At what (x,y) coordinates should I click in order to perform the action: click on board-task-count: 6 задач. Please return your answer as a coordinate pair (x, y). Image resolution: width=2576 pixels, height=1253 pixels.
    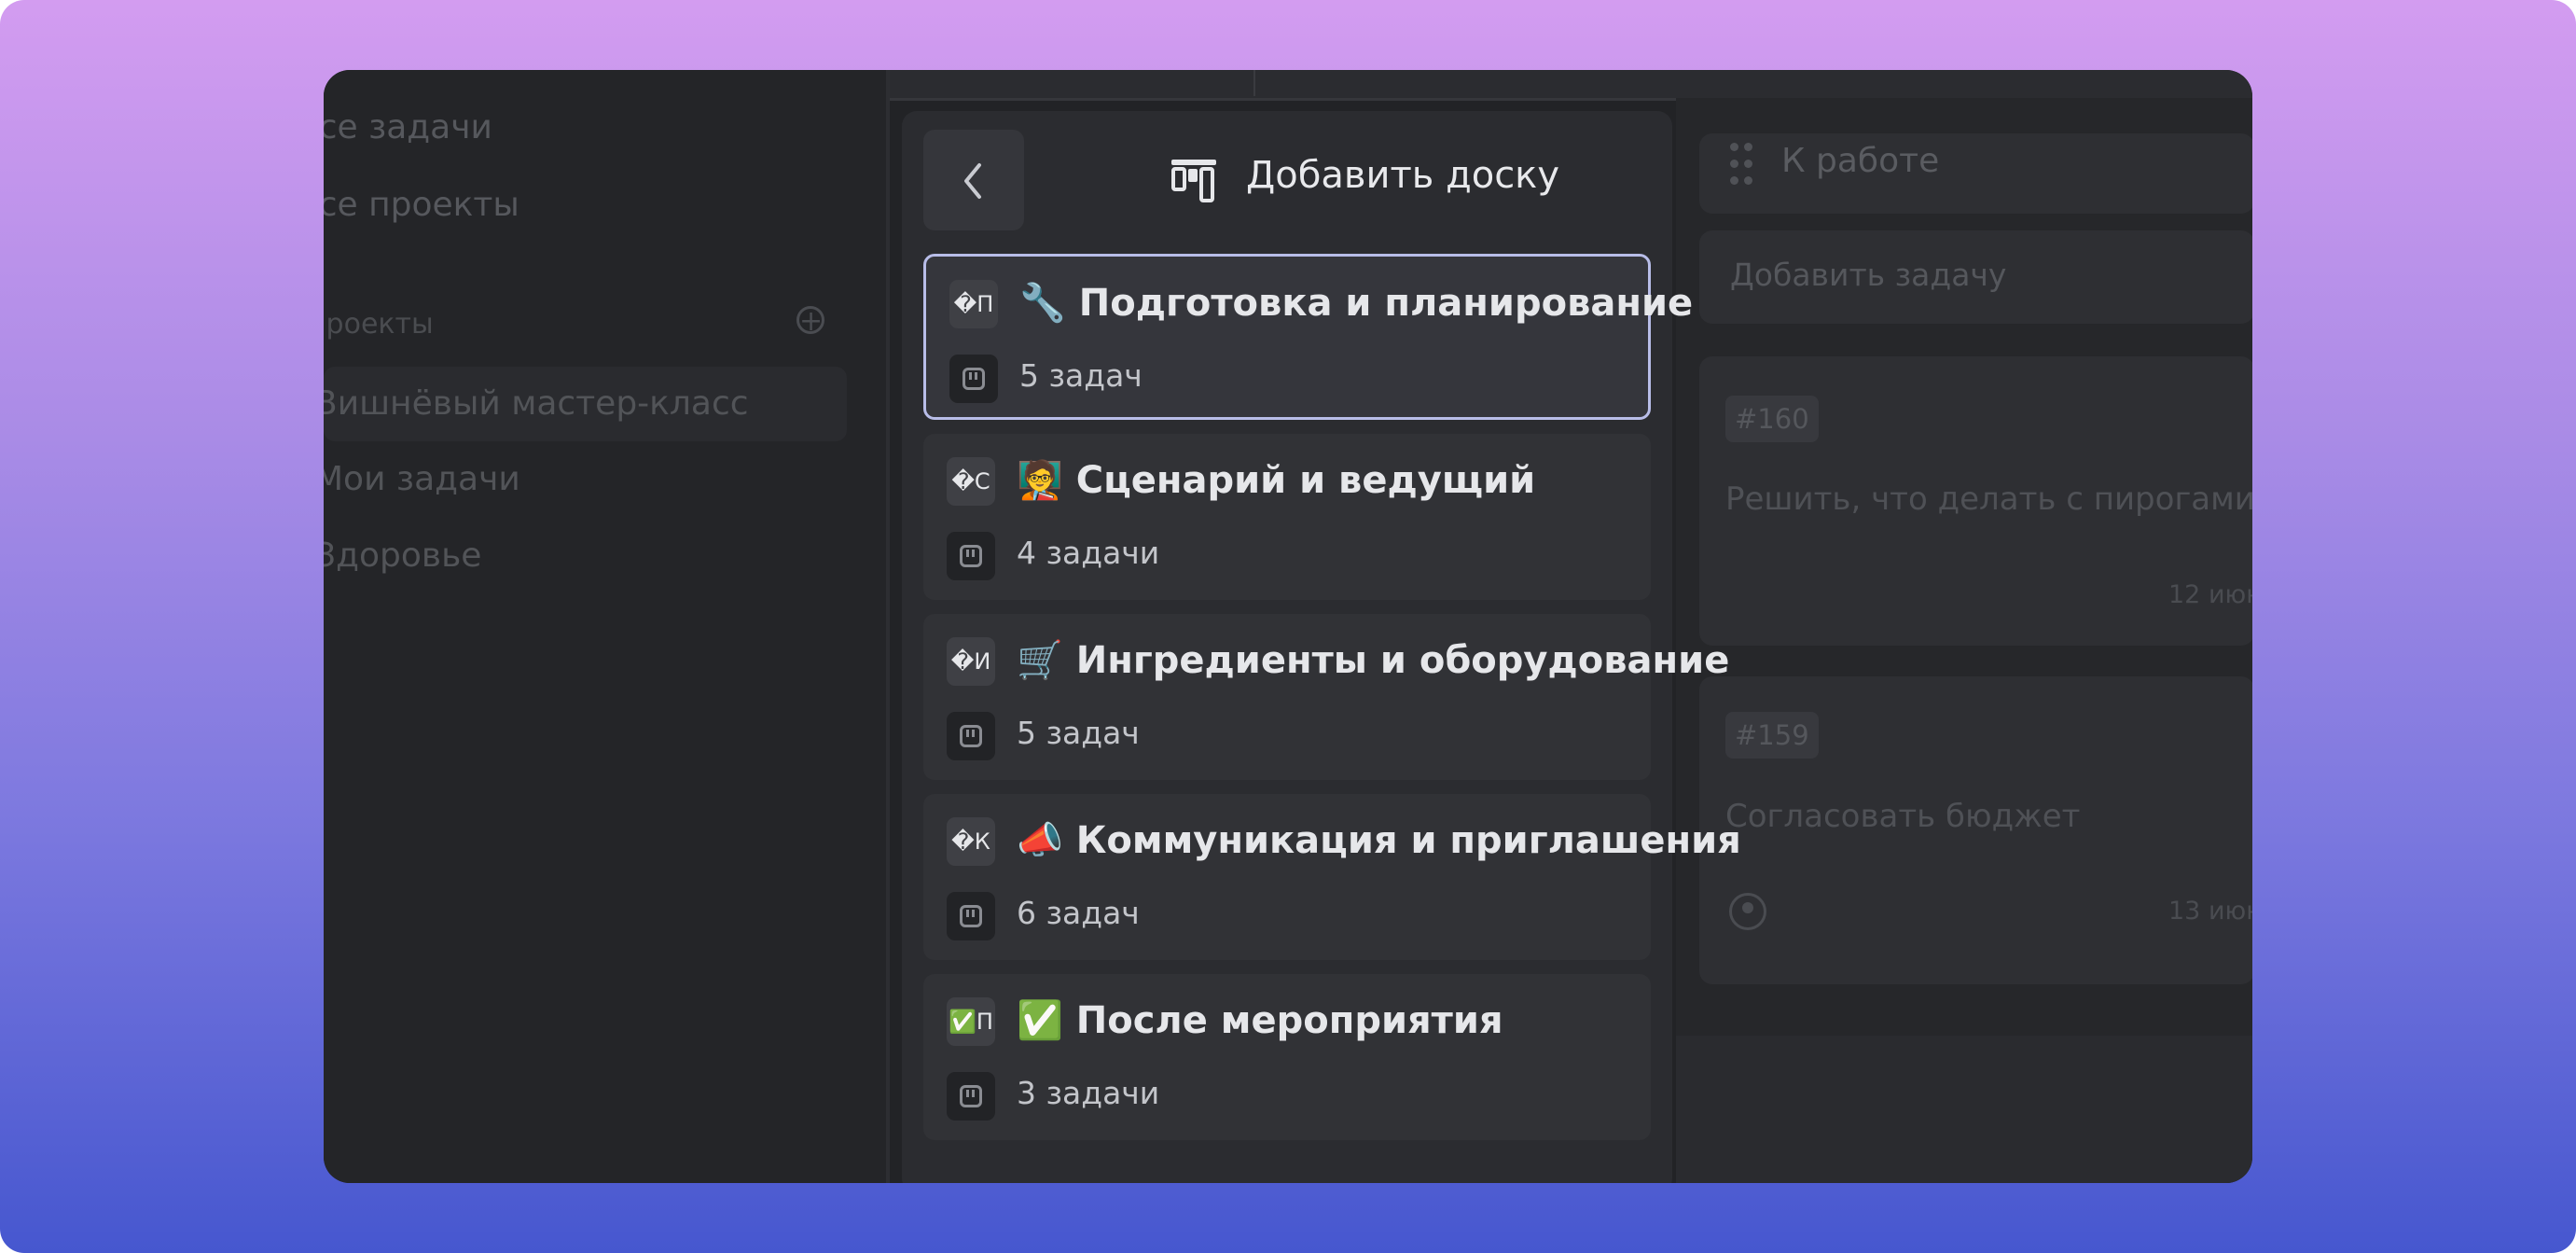
    Looking at the image, I should click on (1078, 913).